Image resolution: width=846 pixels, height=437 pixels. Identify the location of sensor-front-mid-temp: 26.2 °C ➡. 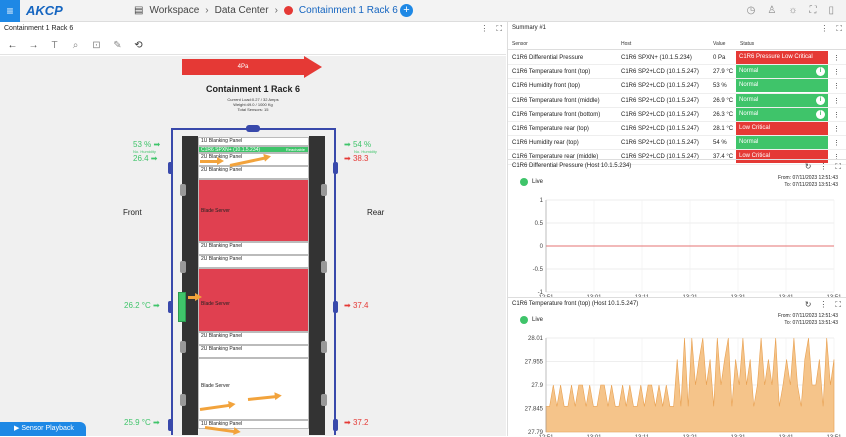
(142, 305).